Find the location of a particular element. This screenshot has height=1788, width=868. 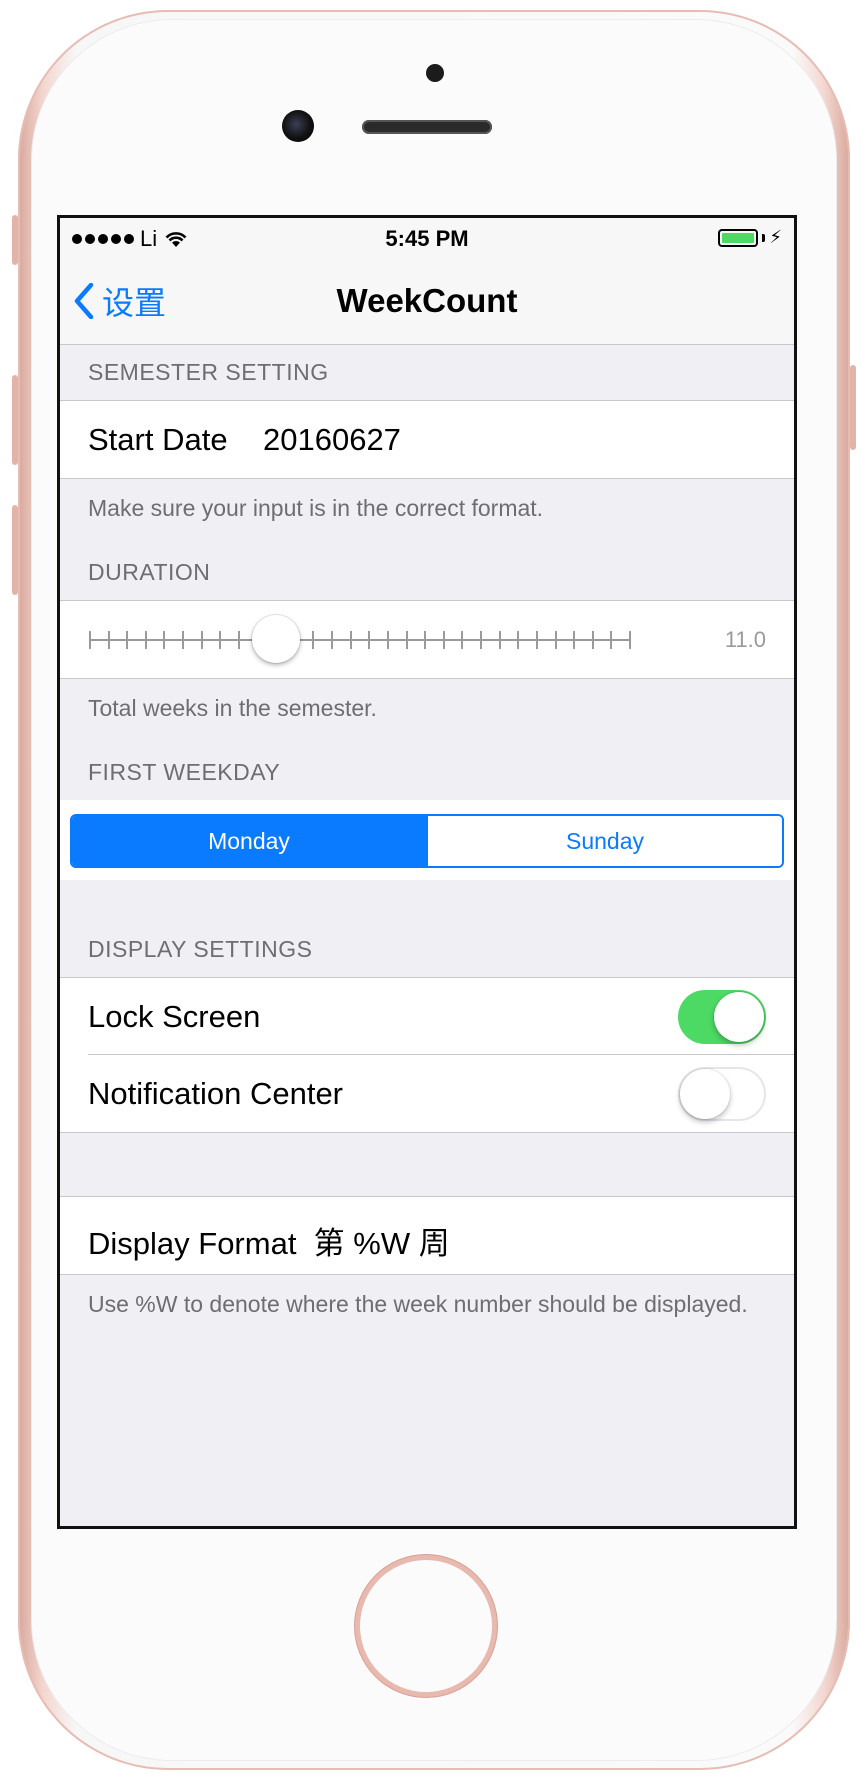

display-format-label: Display Format 第 %W 周 is located at coordinates (269, 1243).